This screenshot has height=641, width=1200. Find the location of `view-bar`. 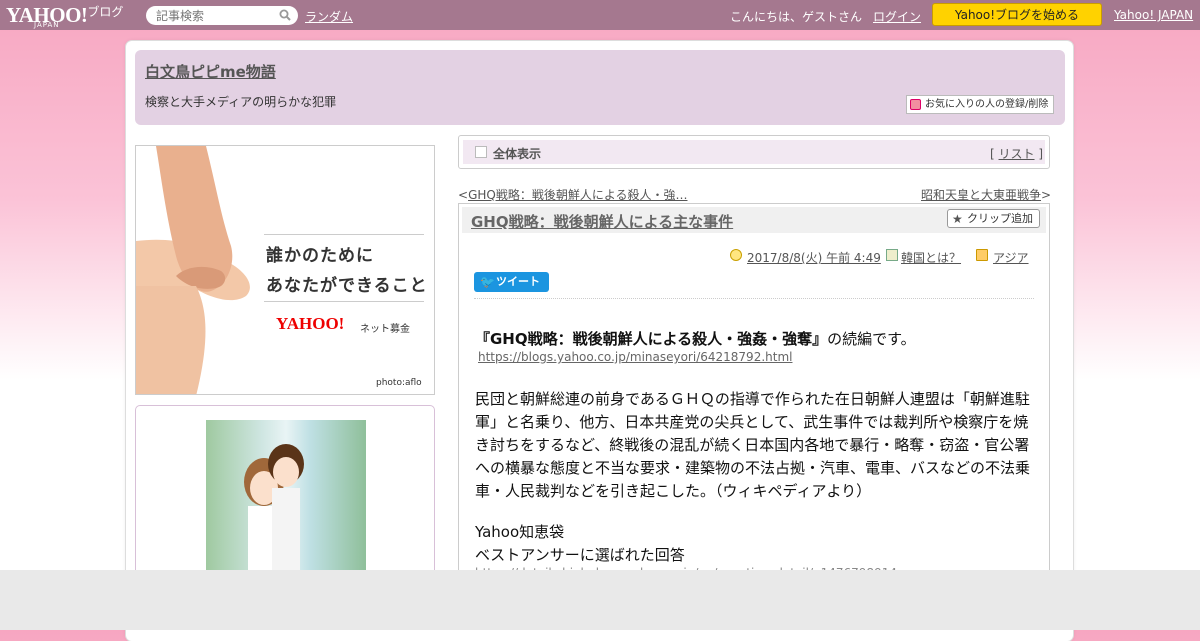

view-bar is located at coordinates (754, 152).